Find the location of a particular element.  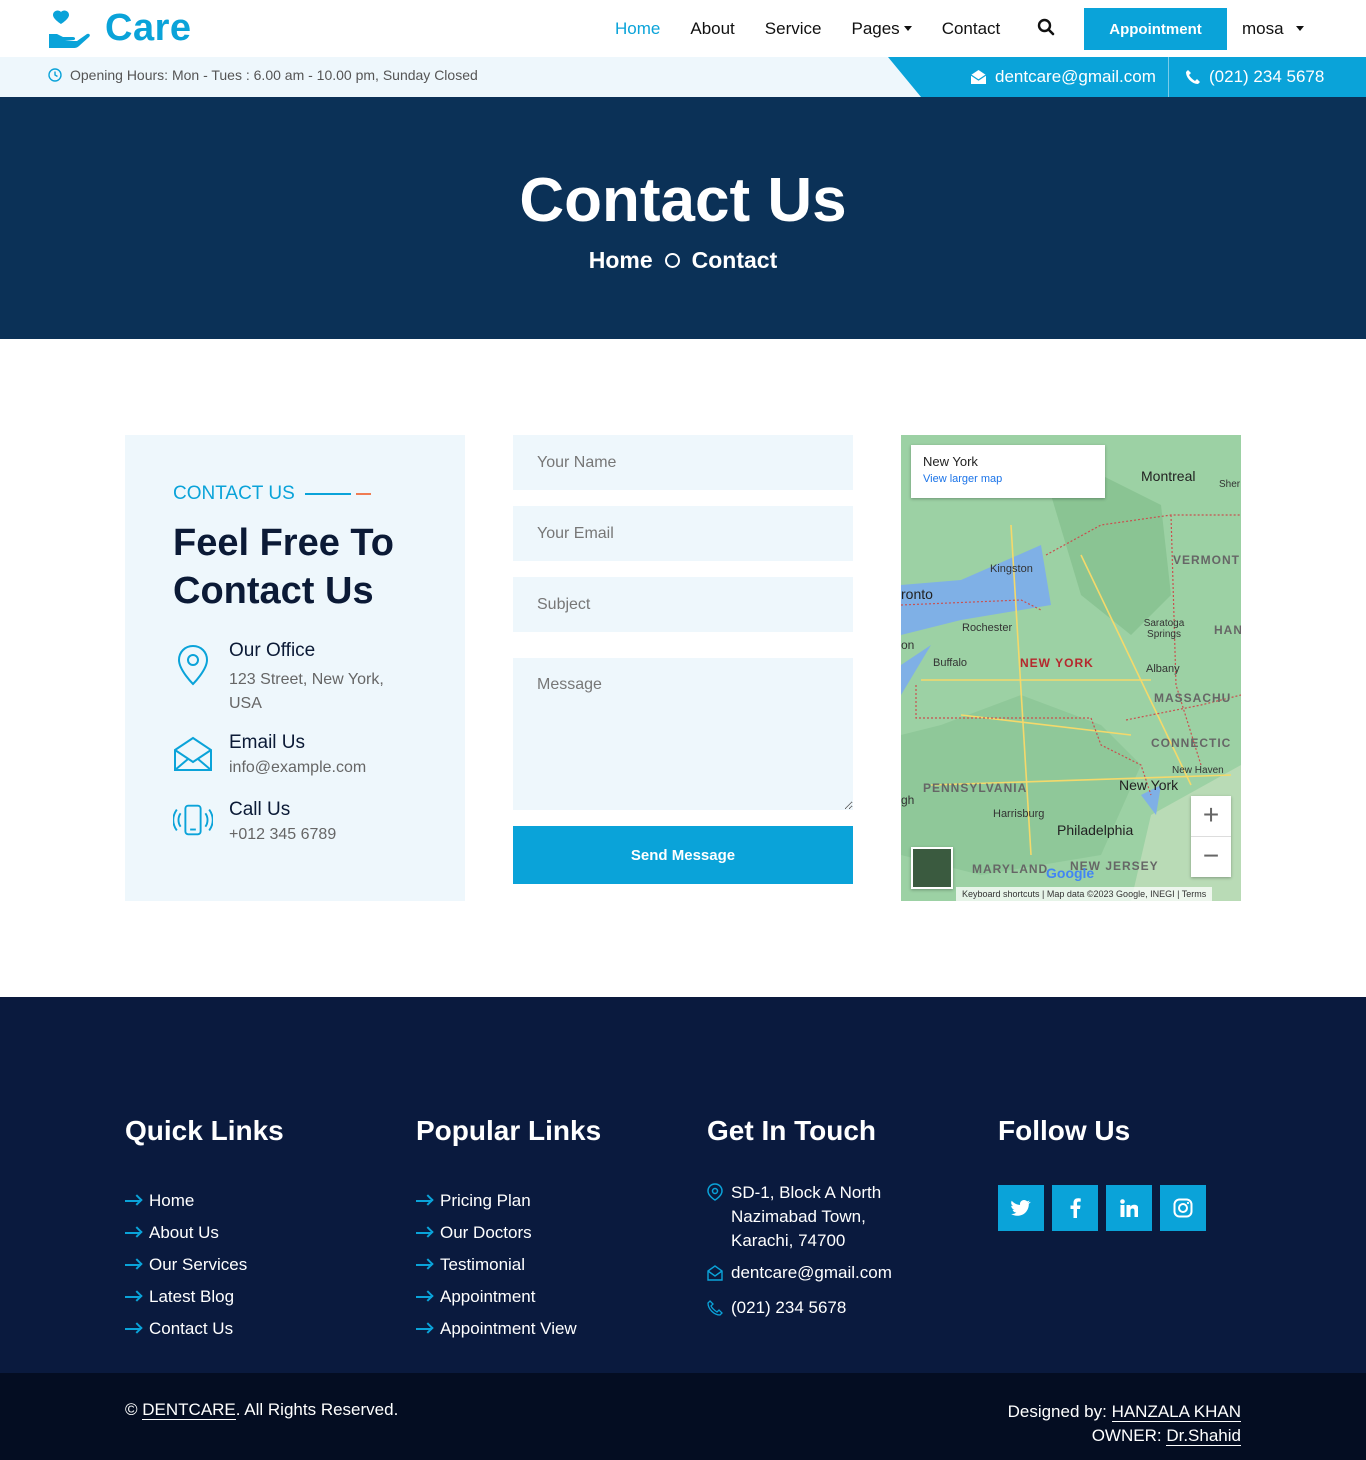

map-label: on is located at coordinates (908, 645).